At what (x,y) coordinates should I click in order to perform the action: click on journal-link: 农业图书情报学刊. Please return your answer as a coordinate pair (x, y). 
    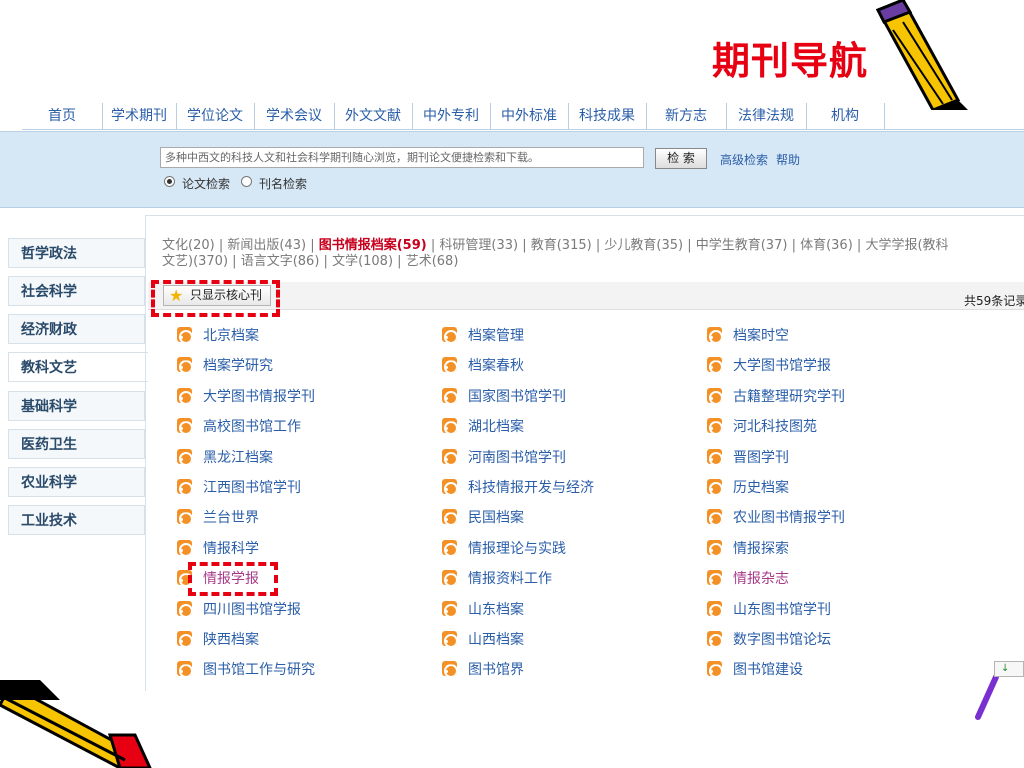
    Looking at the image, I should click on (776, 518).